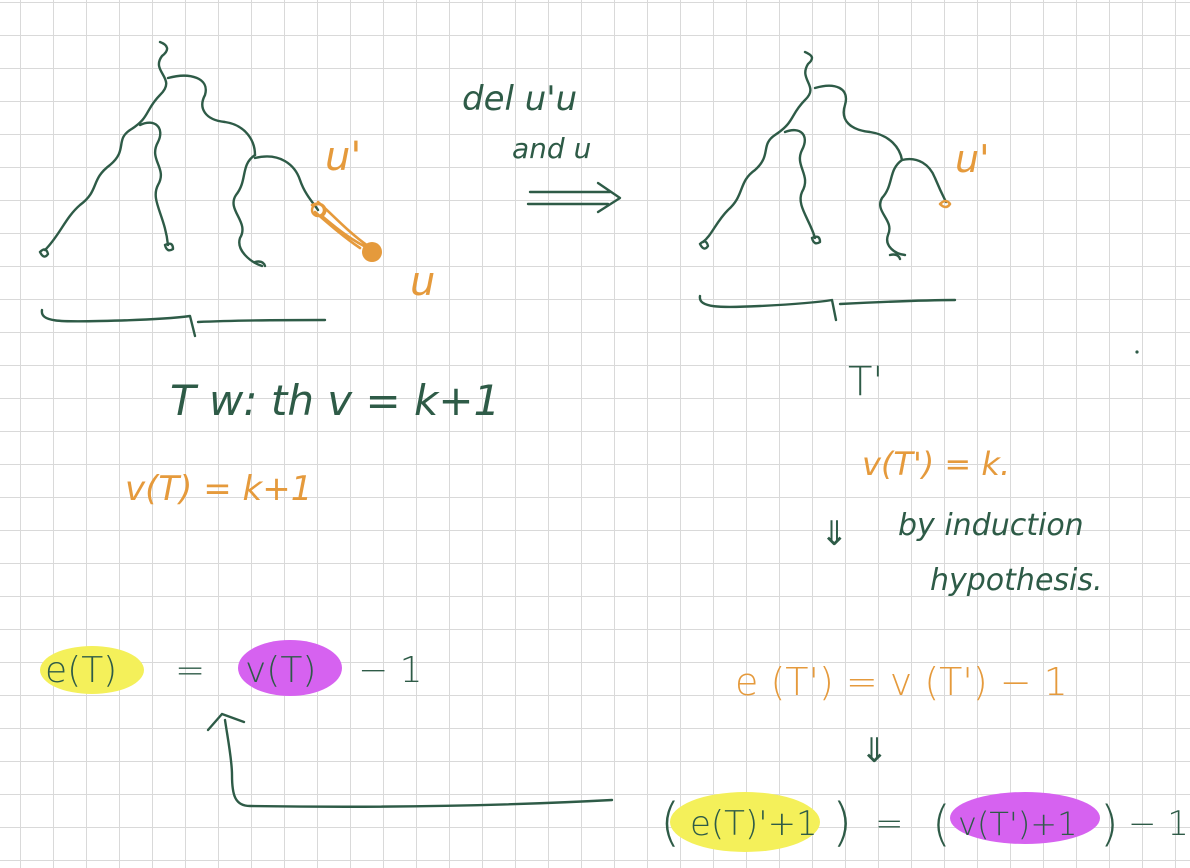 Image resolution: width=1190 pixels, height=868 pixels. What do you see at coordinates (390, 670) in the screenshot?
I see `goal-minus-one: − 1` at bounding box center [390, 670].